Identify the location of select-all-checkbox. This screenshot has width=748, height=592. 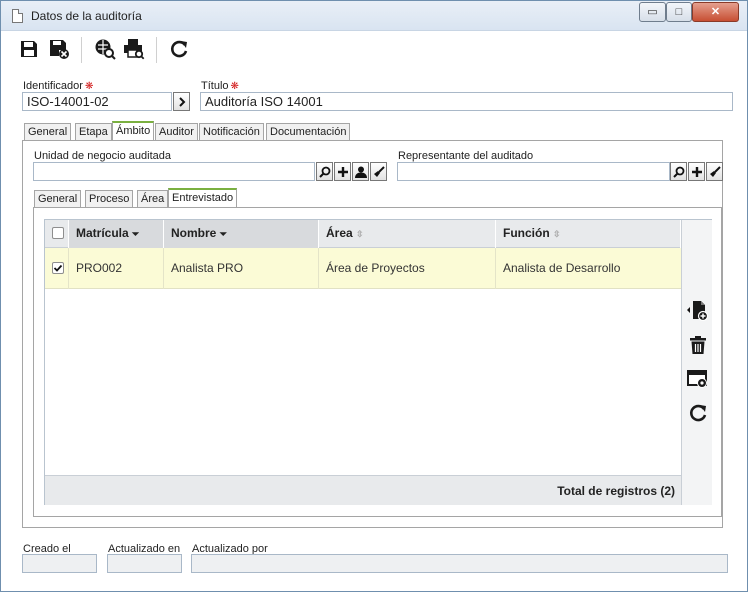
(58, 233).